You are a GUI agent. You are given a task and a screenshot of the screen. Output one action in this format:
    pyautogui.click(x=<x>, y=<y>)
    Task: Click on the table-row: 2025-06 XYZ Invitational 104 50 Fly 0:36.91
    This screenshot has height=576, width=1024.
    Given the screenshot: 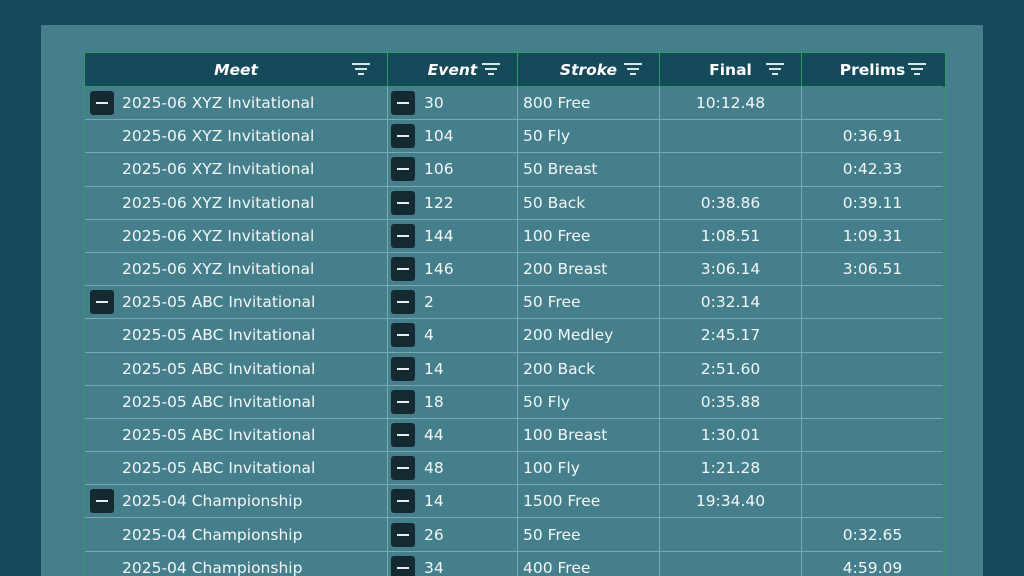 What is the action you would take?
    pyautogui.click(x=515, y=137)
    